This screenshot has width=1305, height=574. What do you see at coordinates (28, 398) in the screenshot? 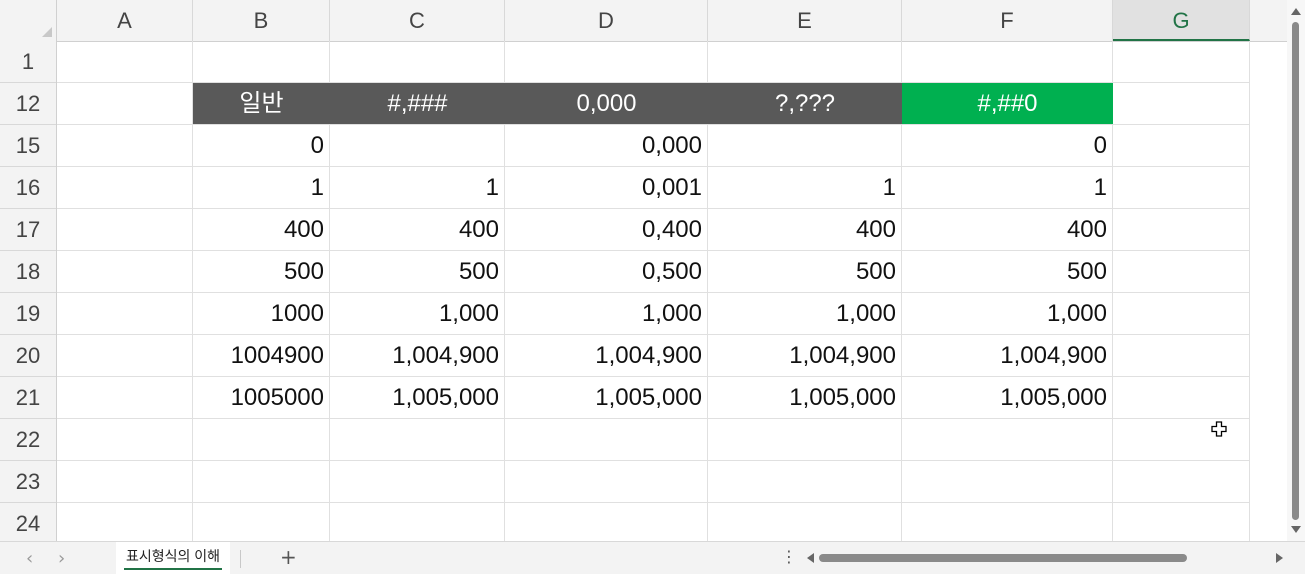
I see `row-header-21: 21` at bounding box center [28, 398].